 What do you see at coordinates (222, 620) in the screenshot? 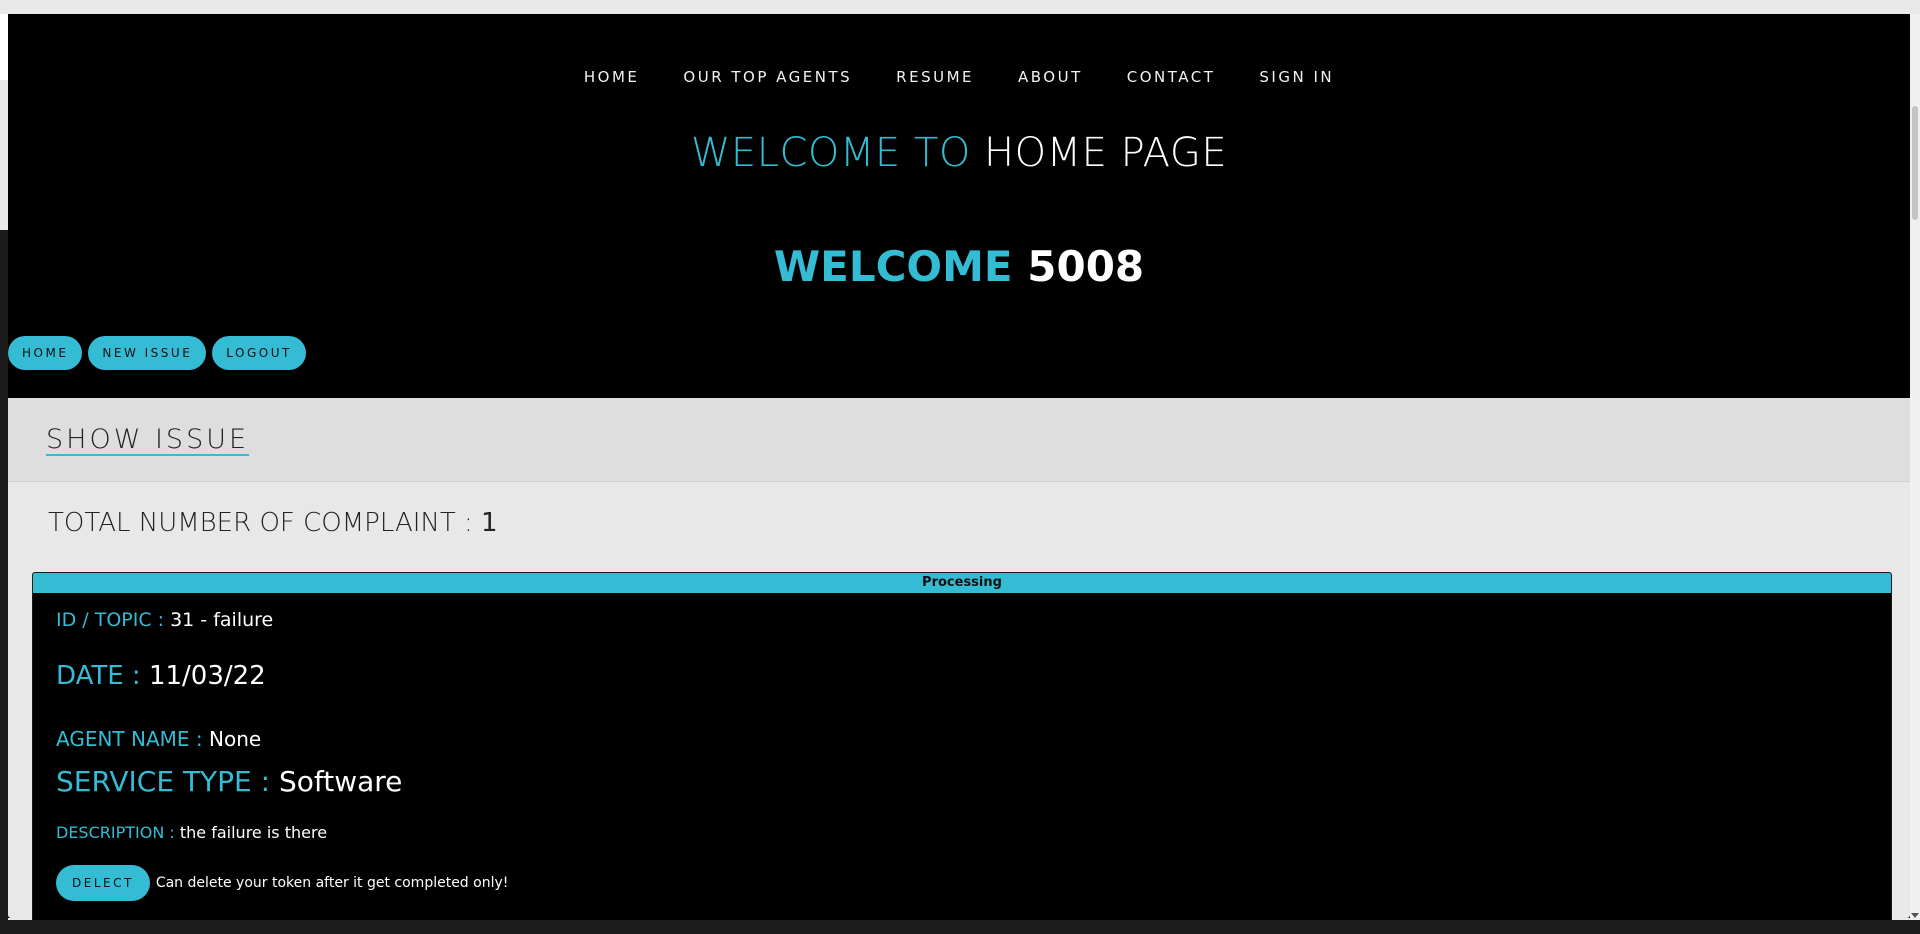
I see `id-topic-value: 31 - failure` at bounding box center [222, 620].